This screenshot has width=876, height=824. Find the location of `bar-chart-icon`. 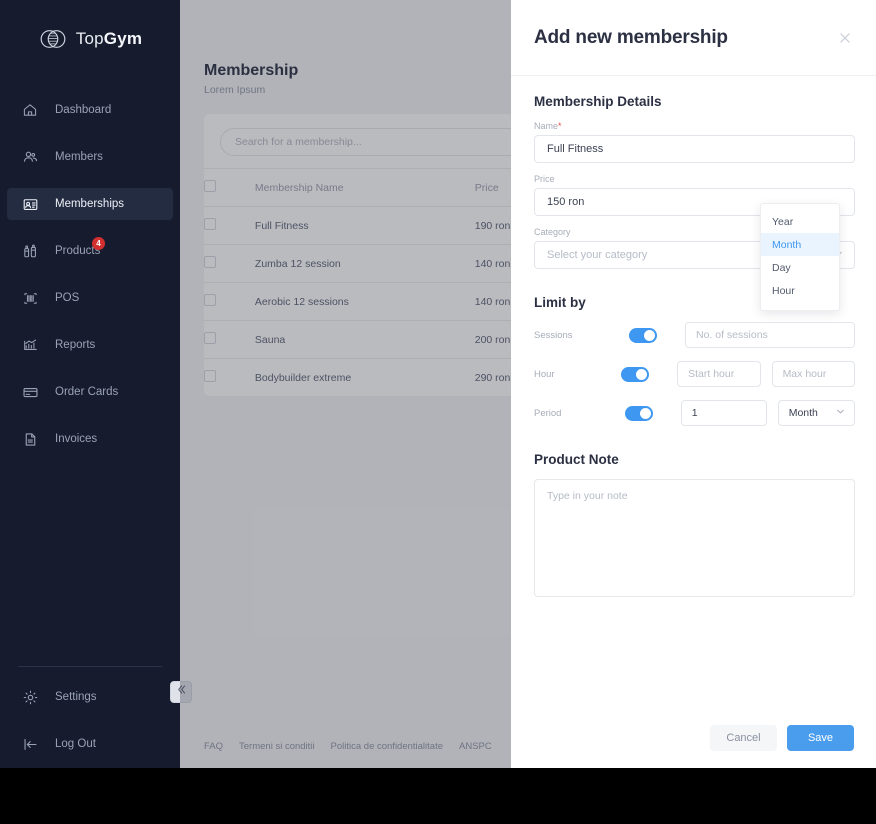

bar-chart-icon is located at coordinates (30, 345).